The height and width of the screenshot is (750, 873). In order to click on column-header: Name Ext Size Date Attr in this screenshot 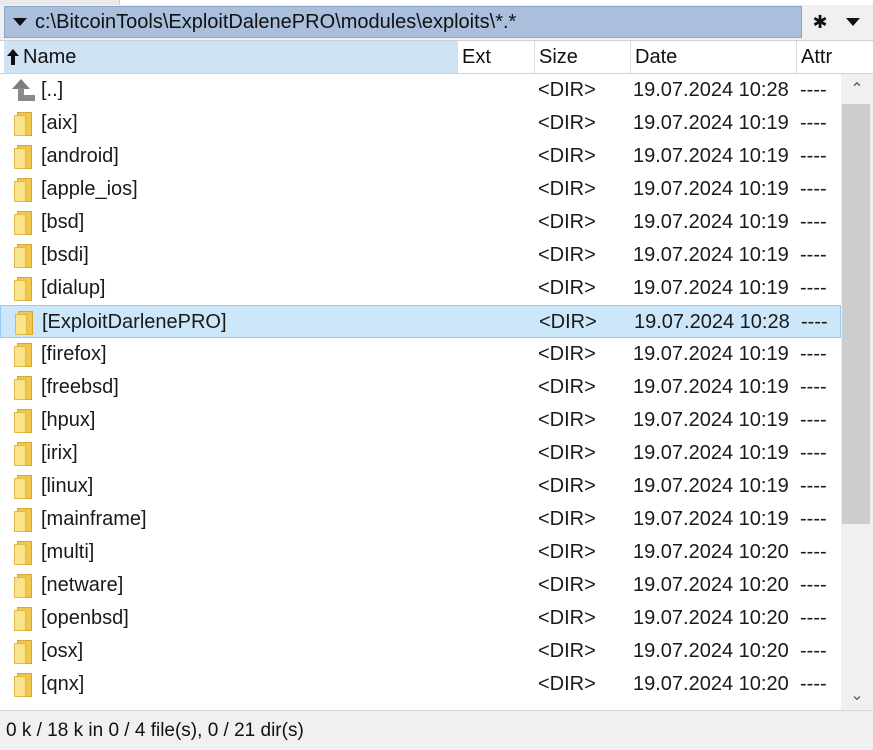, I will do `click(436, 57)`.